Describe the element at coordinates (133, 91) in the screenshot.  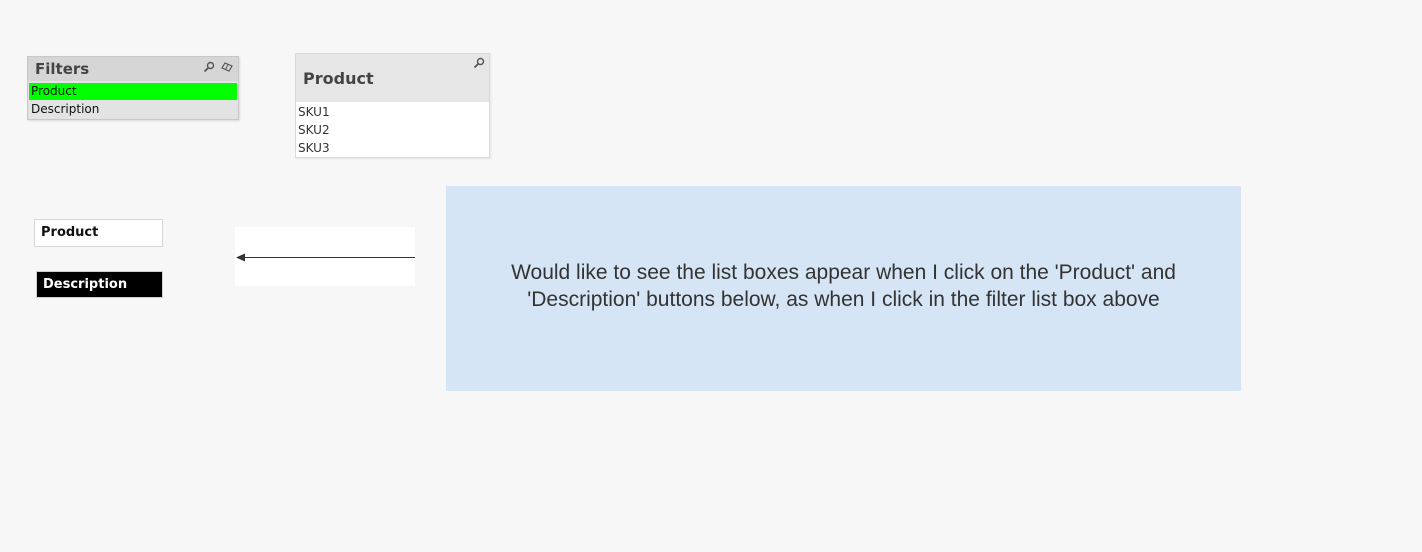
I see `filters-item-product: Product` at that location.